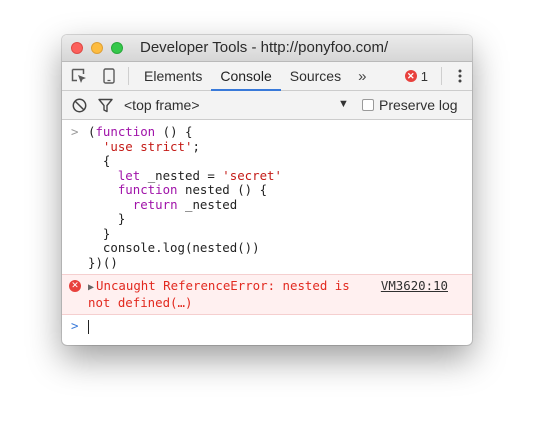 Image resolution: width=535 pixels, height=435 pixels. What do you see at coordinates (99, 160) in the screenshot?
I see `code-token: {` at bounding box center [99, 160].